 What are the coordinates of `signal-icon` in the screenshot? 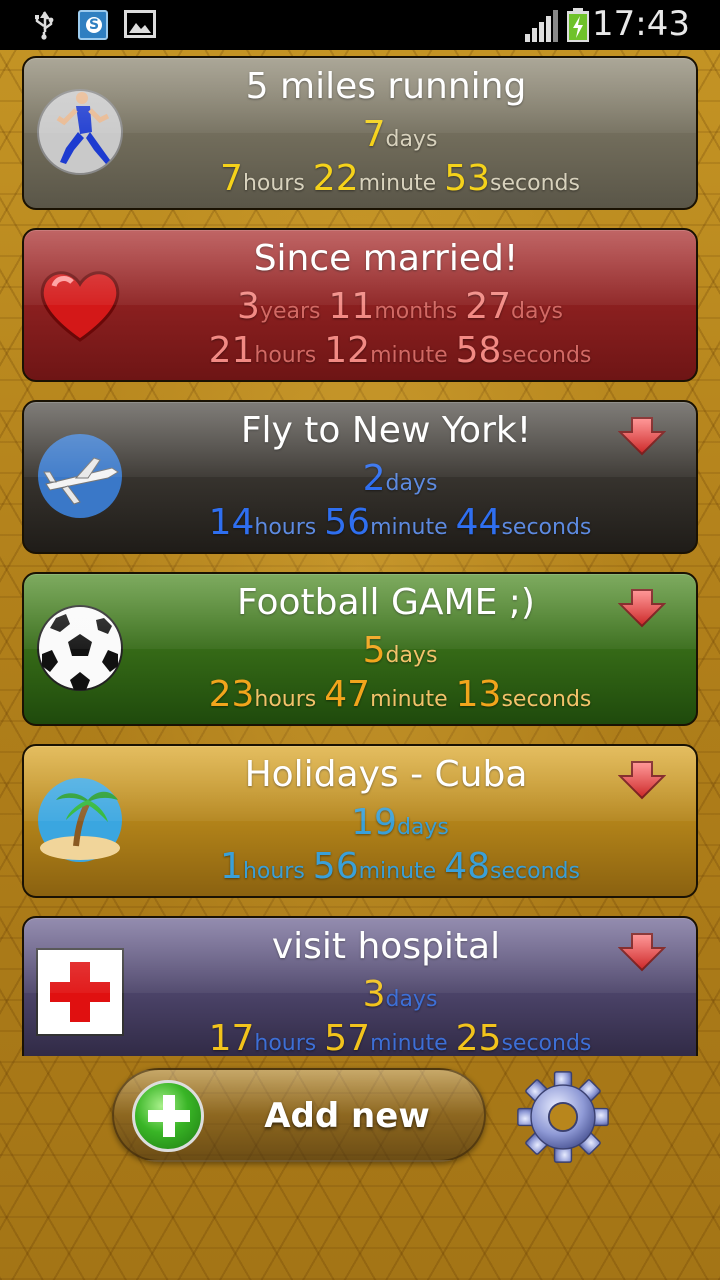 It's located at (541, 26).